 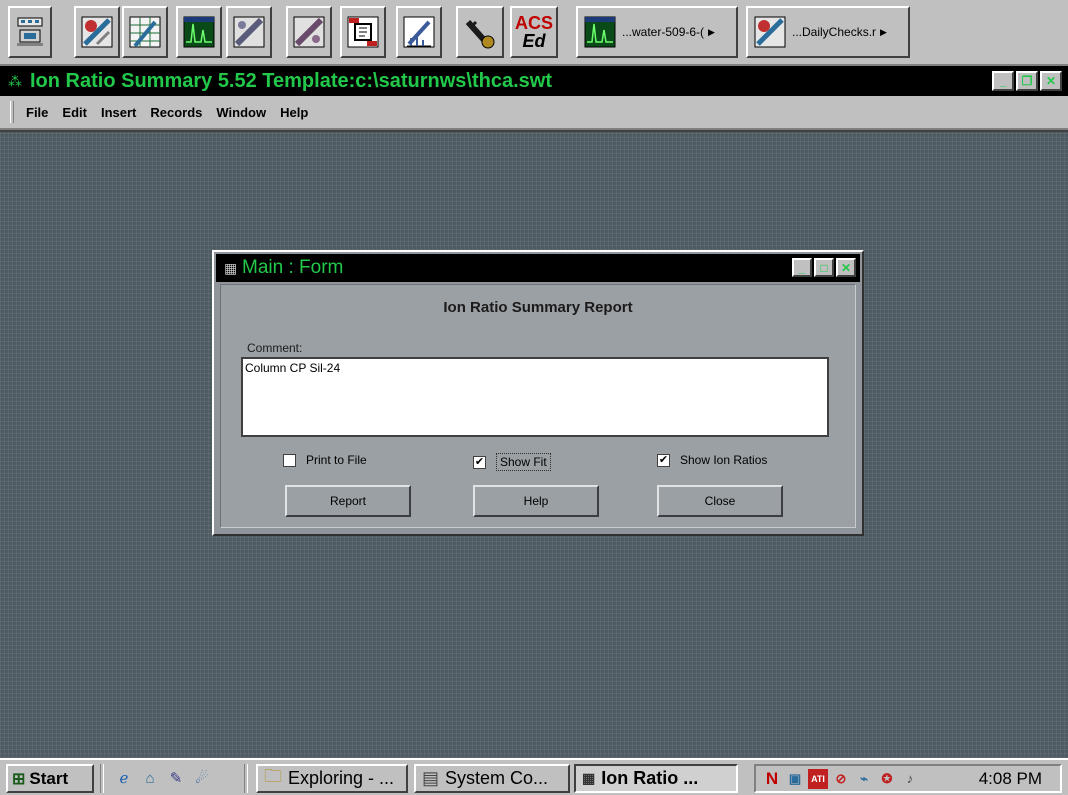 I want to click on network-tray-icon: ▣, so click(x=795, y=779).